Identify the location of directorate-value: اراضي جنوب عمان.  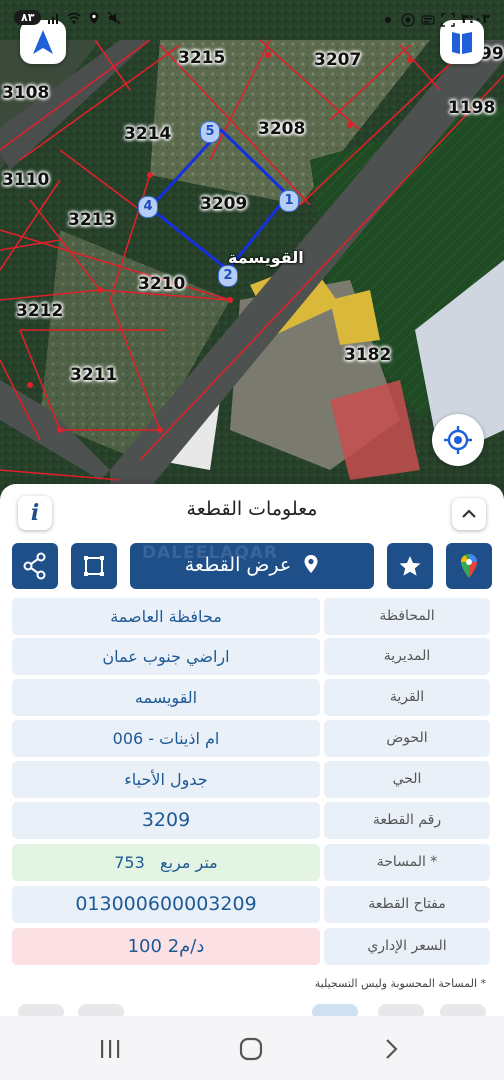
(166, 656).